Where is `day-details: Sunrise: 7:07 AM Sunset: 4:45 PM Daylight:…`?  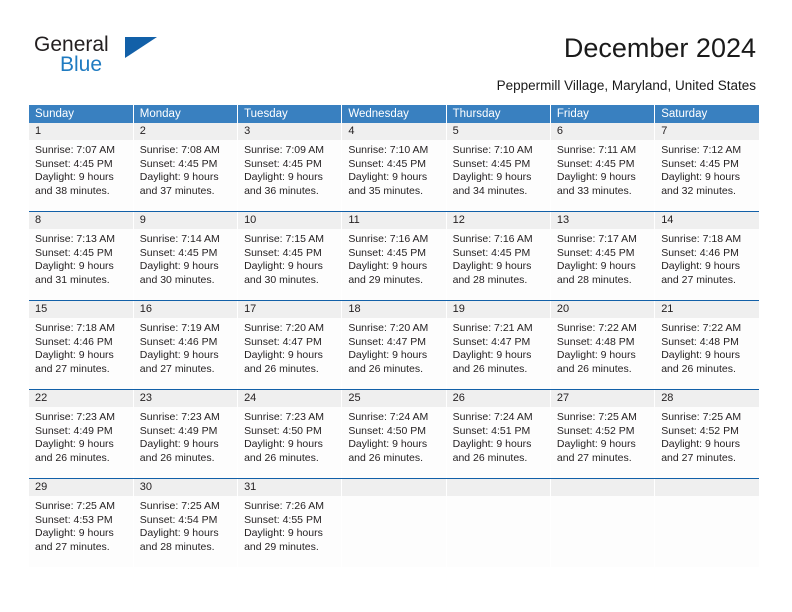 day-details: Sunrise: 7:07 AM Sunset: 4:45 PM Daylight:… is located at coordinates (81, 175).